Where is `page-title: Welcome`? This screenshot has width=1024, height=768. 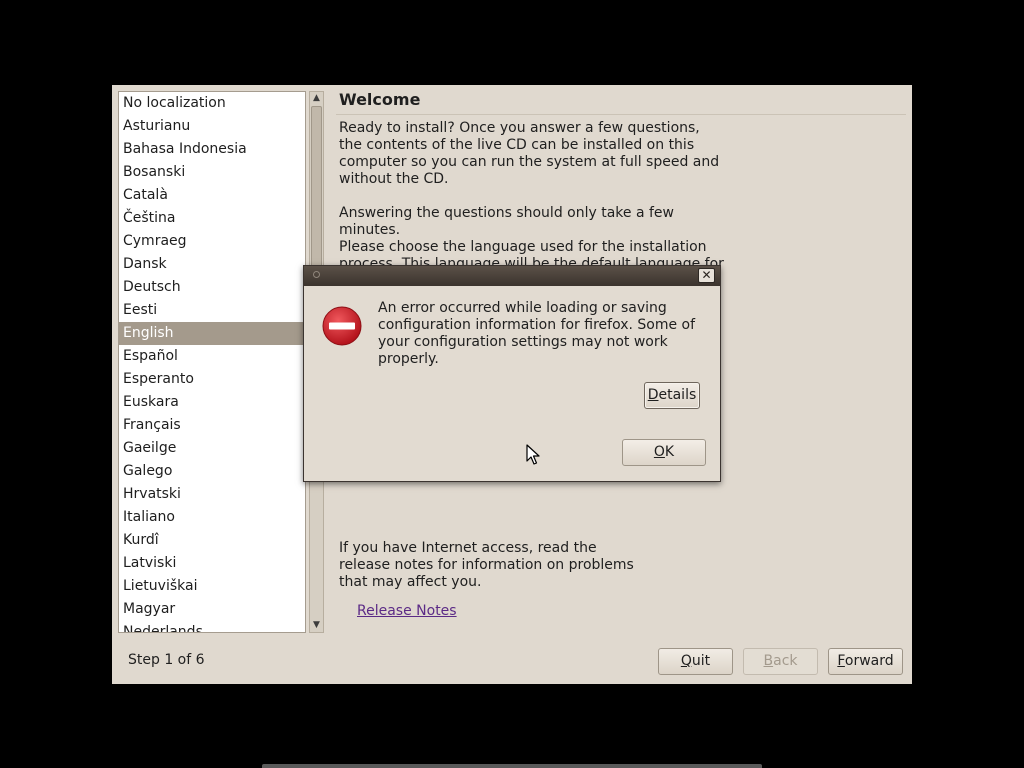 page-title: Welcome is located at coordinates (380, 99).